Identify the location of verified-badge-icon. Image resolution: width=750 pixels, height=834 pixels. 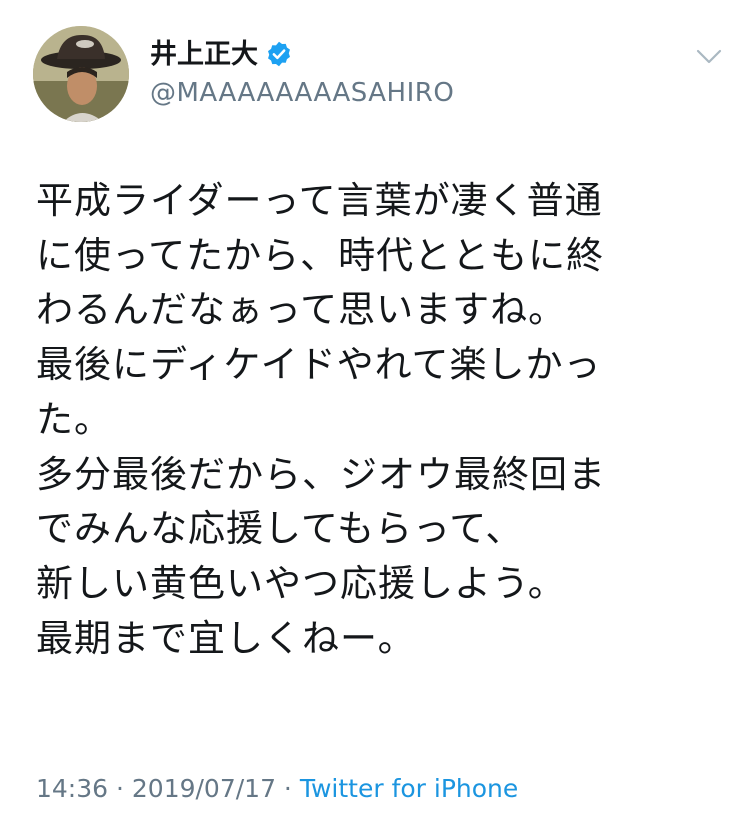
(279, 54).